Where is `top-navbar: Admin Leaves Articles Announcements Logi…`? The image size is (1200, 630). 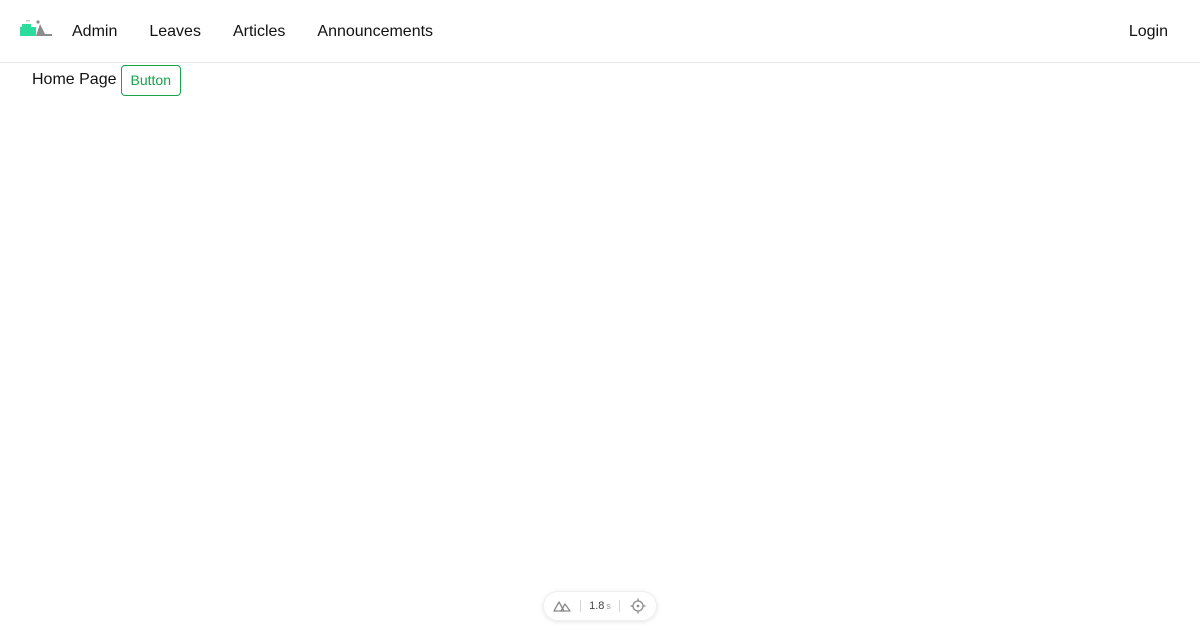 top-navbar: Admin Leaves Articles Announcements Logi… is located at coordinates (600, 31).